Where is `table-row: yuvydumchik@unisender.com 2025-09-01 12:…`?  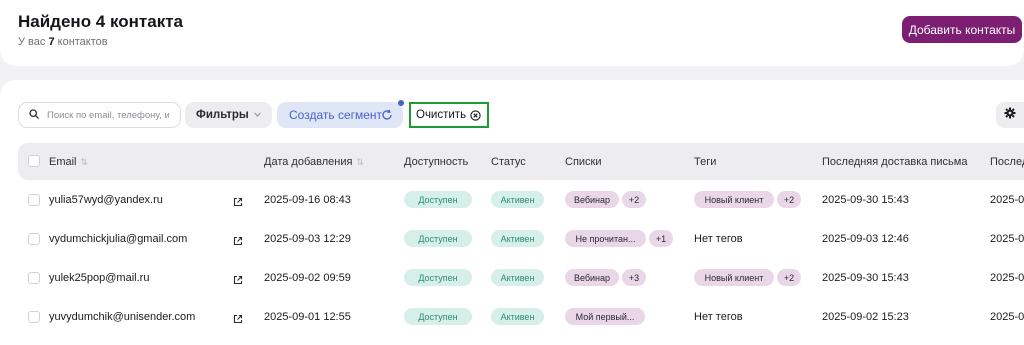 table-row: yuvydumchik@unisender.com 2025-09-01 12:… is located at coordinates (521, 317).